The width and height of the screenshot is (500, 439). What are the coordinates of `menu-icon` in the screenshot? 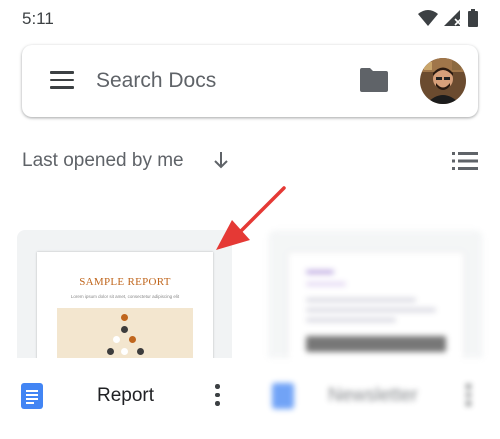 It's located at (62, 81).